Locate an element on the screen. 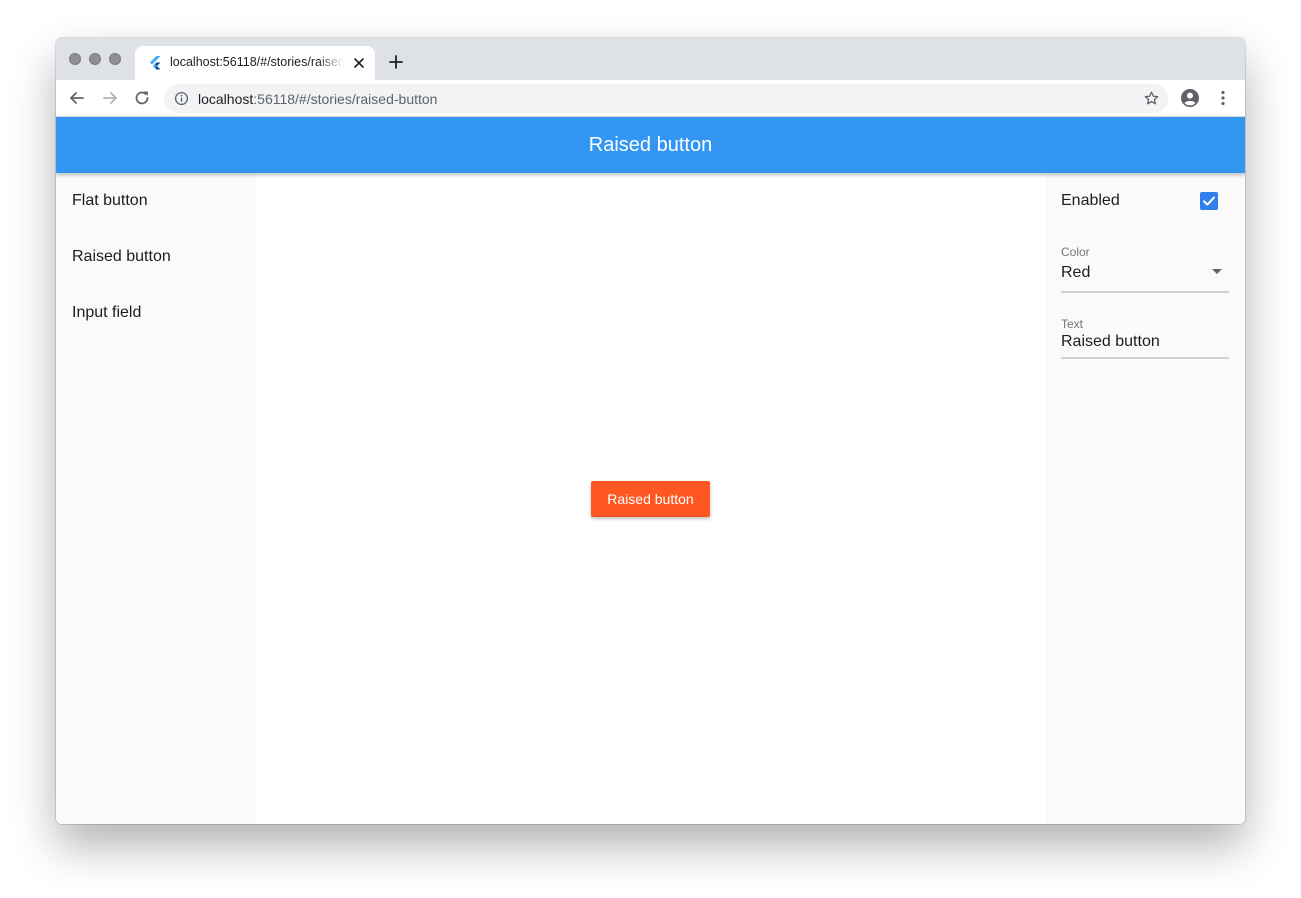  sidebar-item-flat-button: Flat button is located at coordinates (110, 201).